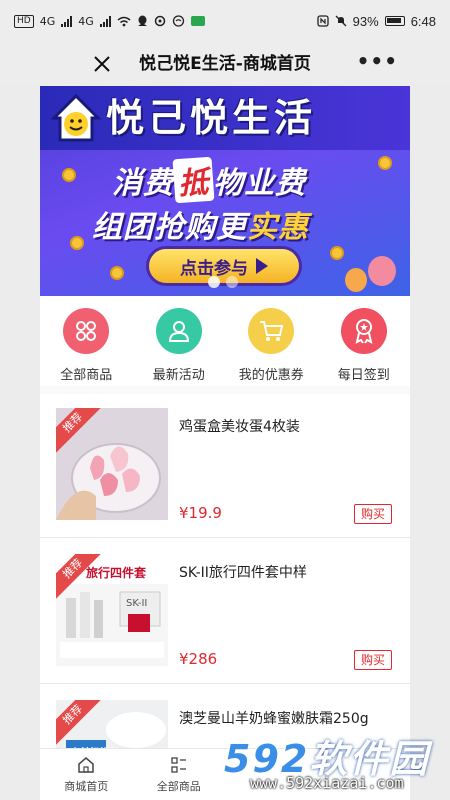 Image resolution: width=450 pixels, height=800 pixels. What do you see at coordinates (86, 375) in the screenshot?
I see `menu-label: 全部商品` at bounding box center [86, 375].